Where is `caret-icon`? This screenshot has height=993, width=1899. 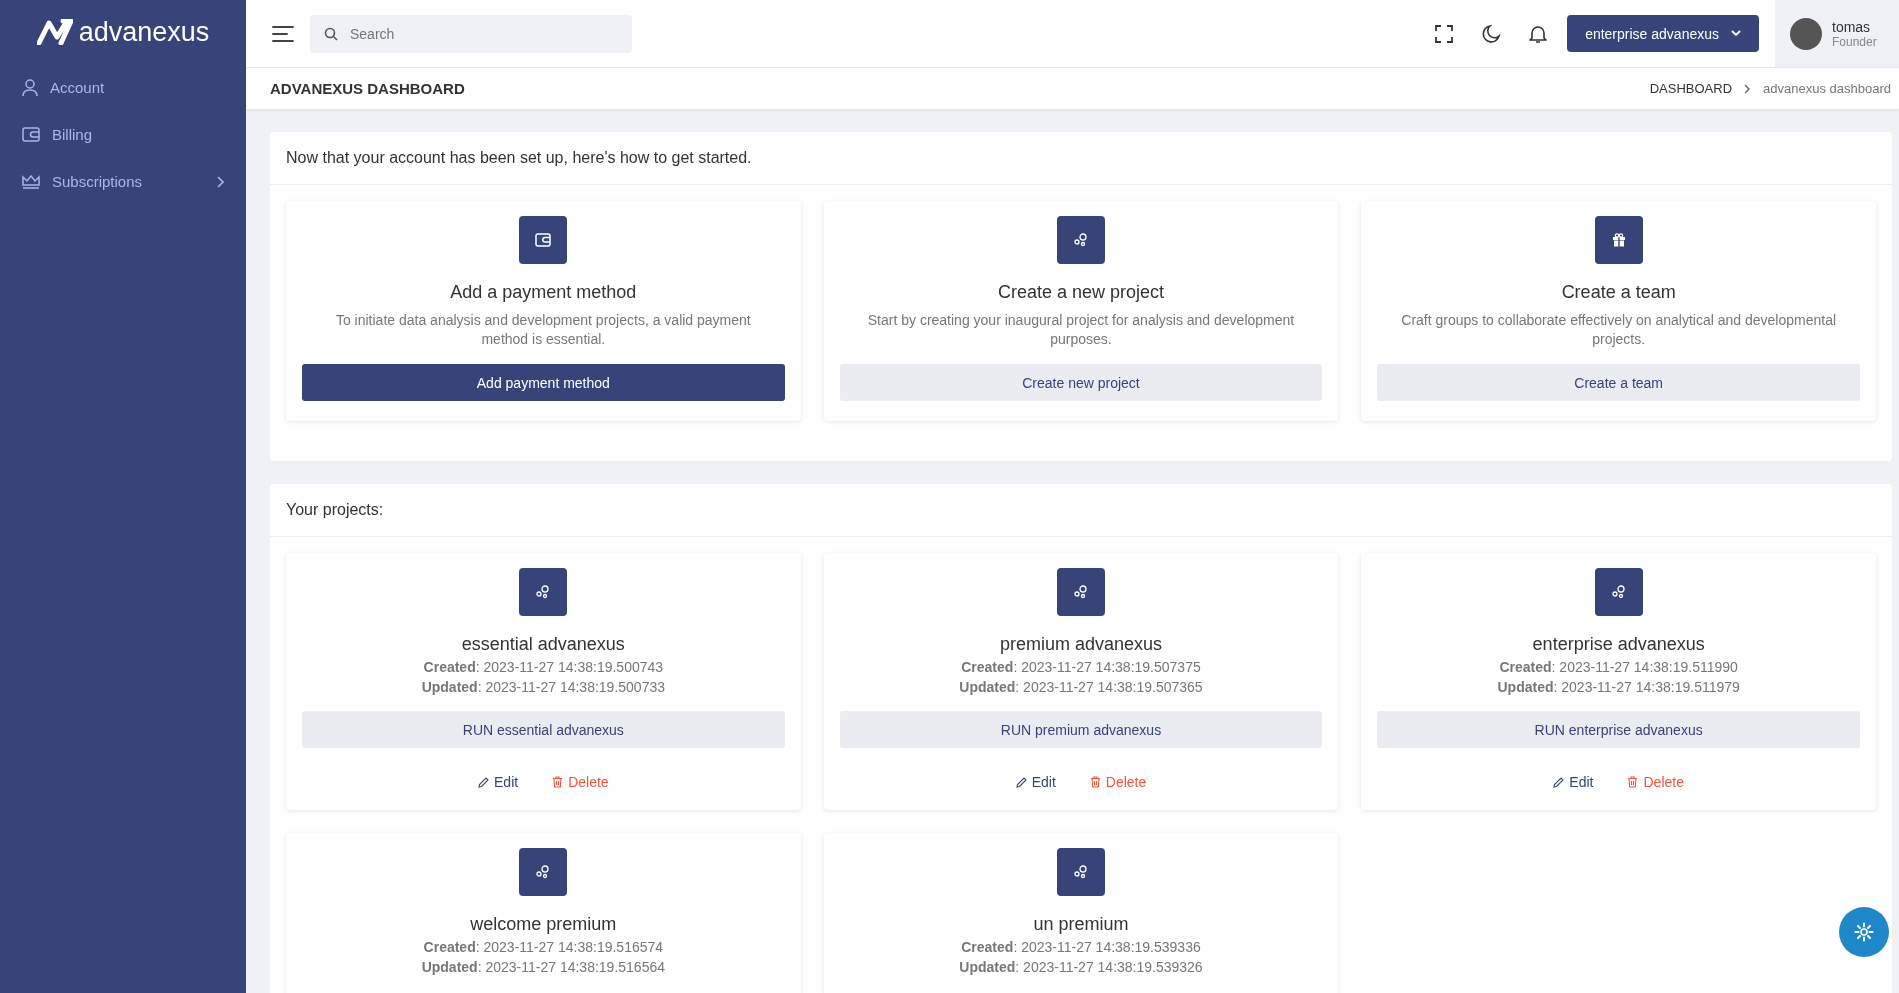
caret-icon is located at coordinates (1736, 33).